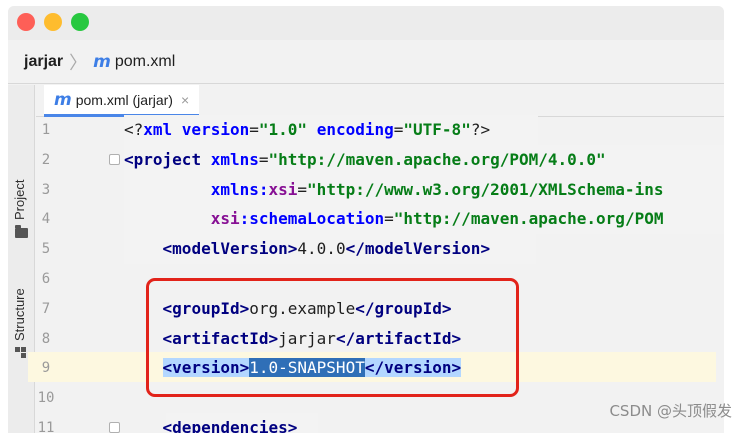 This screenshot has width=746, height=433. Describe the element at coordinates (437, 129) in the screenshot. I see `code-token: "UTF-8"` at that location.